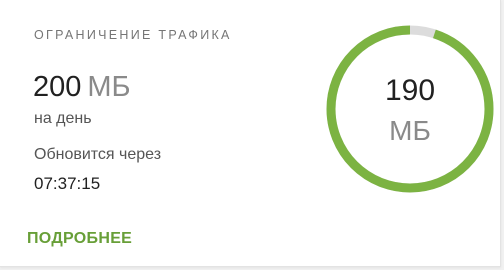  Describe the element at coordinates (410, 90) in the screenshot. I see `gauge-remaining-value: 190` at that location.